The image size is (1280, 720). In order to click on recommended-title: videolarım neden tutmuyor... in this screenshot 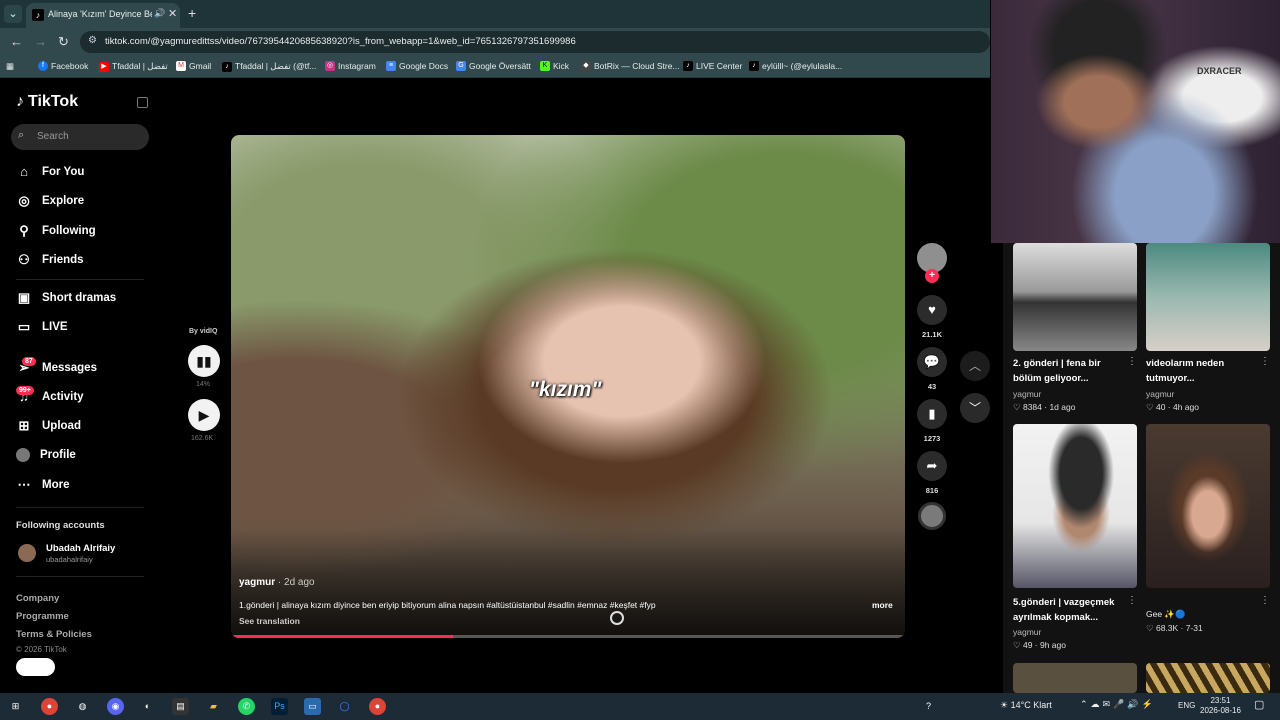, I will do `click(1202, 371)`.